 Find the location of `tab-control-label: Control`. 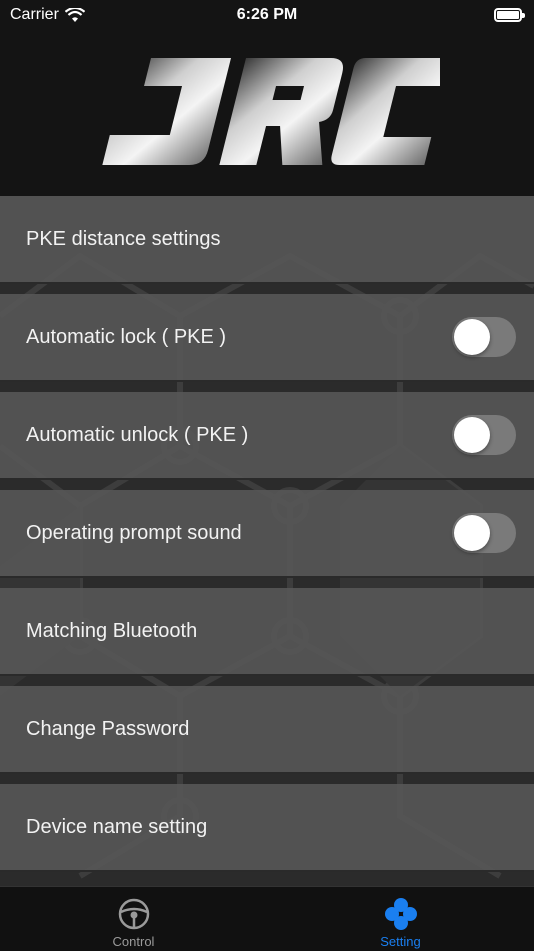

tab-control-label: Control is located at coordinates (133, 941).